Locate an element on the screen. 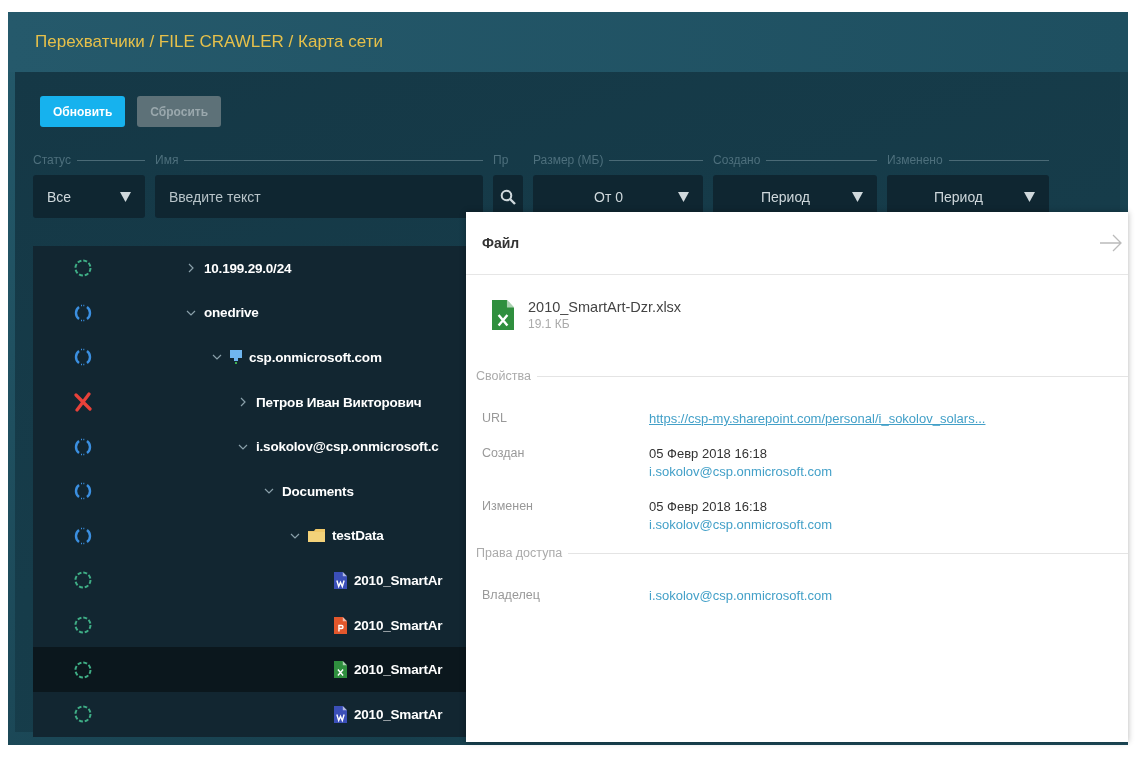 This screenshot has width=1136, height=758. file-name: 2010_SmartArt-Dzr.xlsx is located at coordinates (605, 307).